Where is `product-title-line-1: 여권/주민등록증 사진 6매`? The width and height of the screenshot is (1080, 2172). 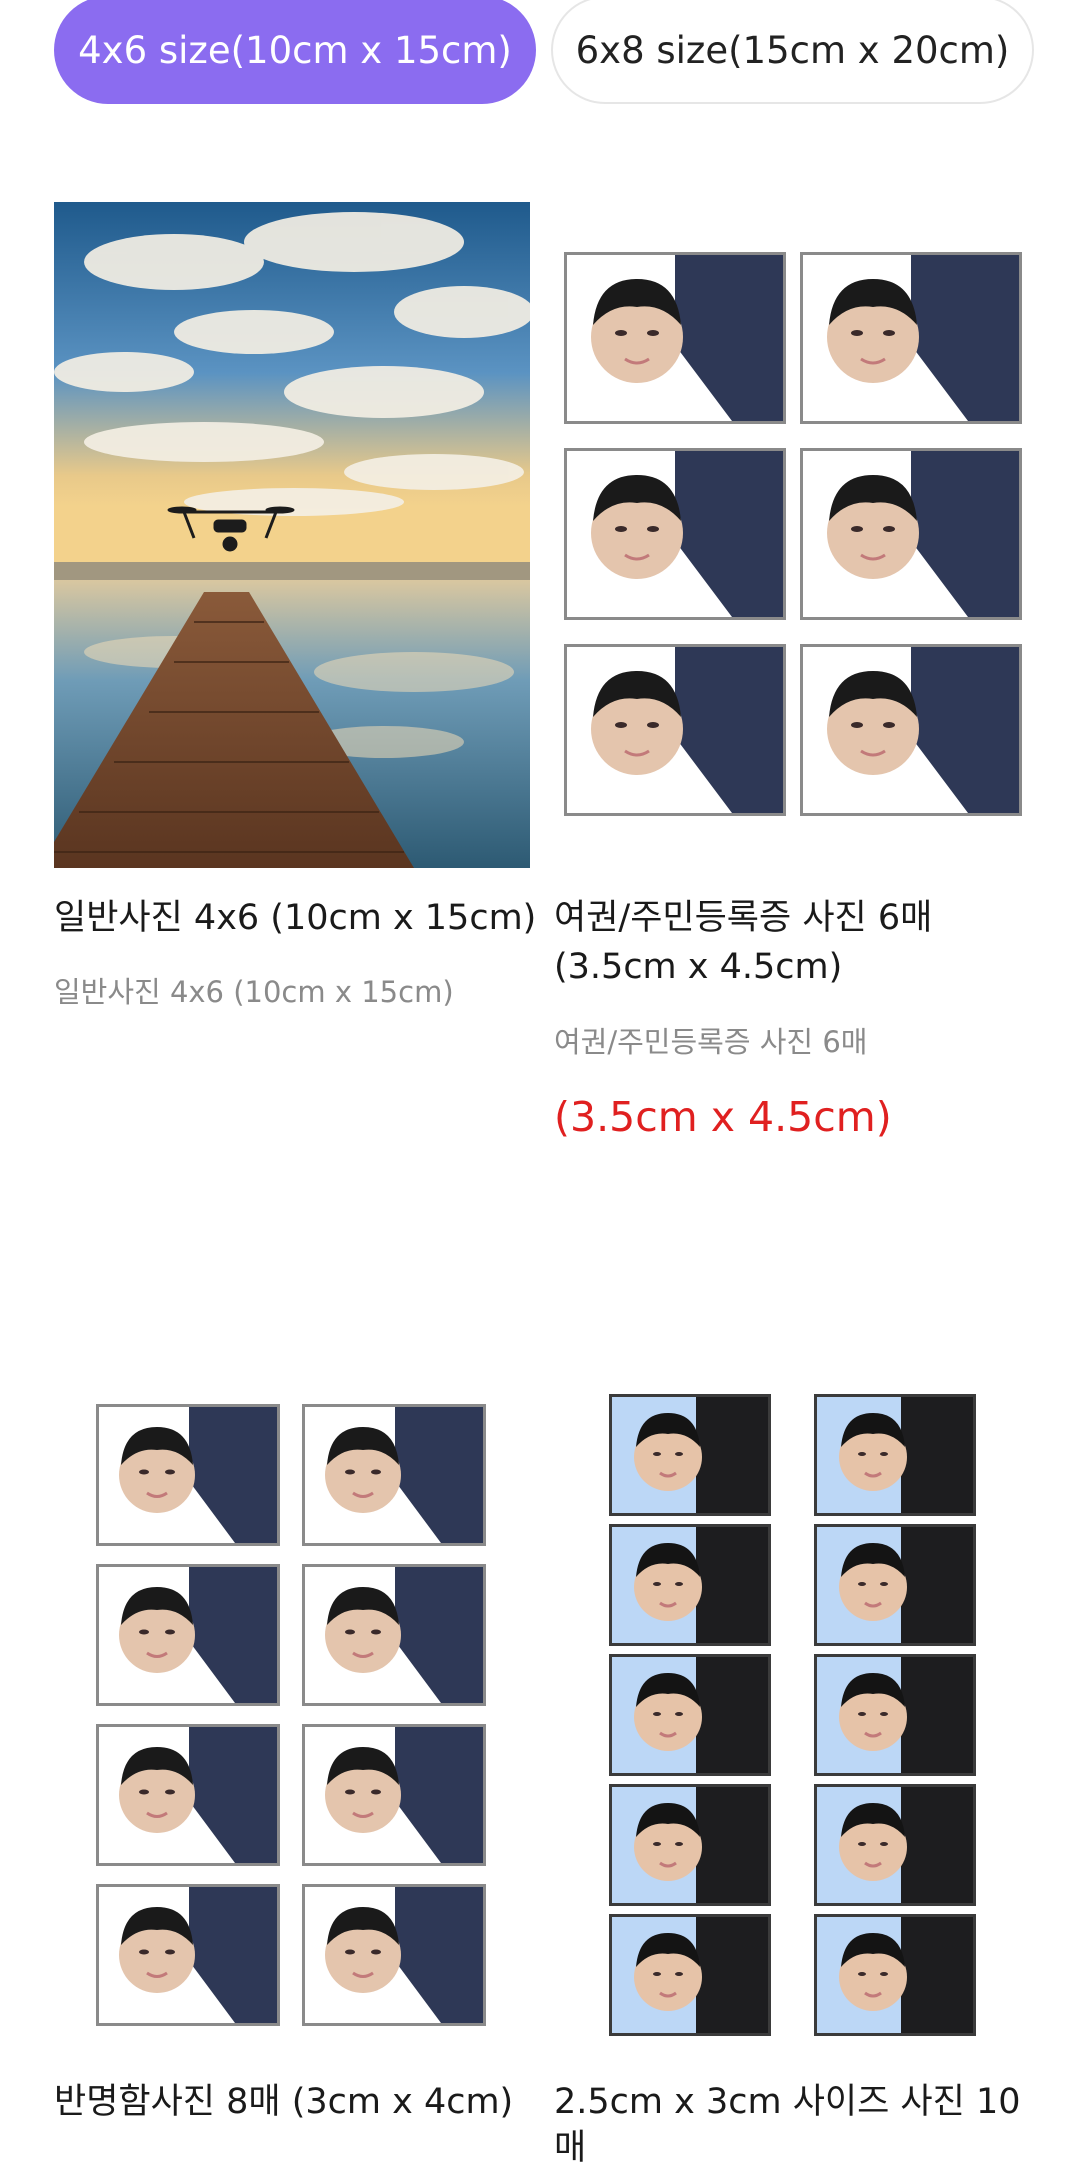 product-title-line-1: 여권/주민등록증 사진 6매 is located at coordinates (743, 918).